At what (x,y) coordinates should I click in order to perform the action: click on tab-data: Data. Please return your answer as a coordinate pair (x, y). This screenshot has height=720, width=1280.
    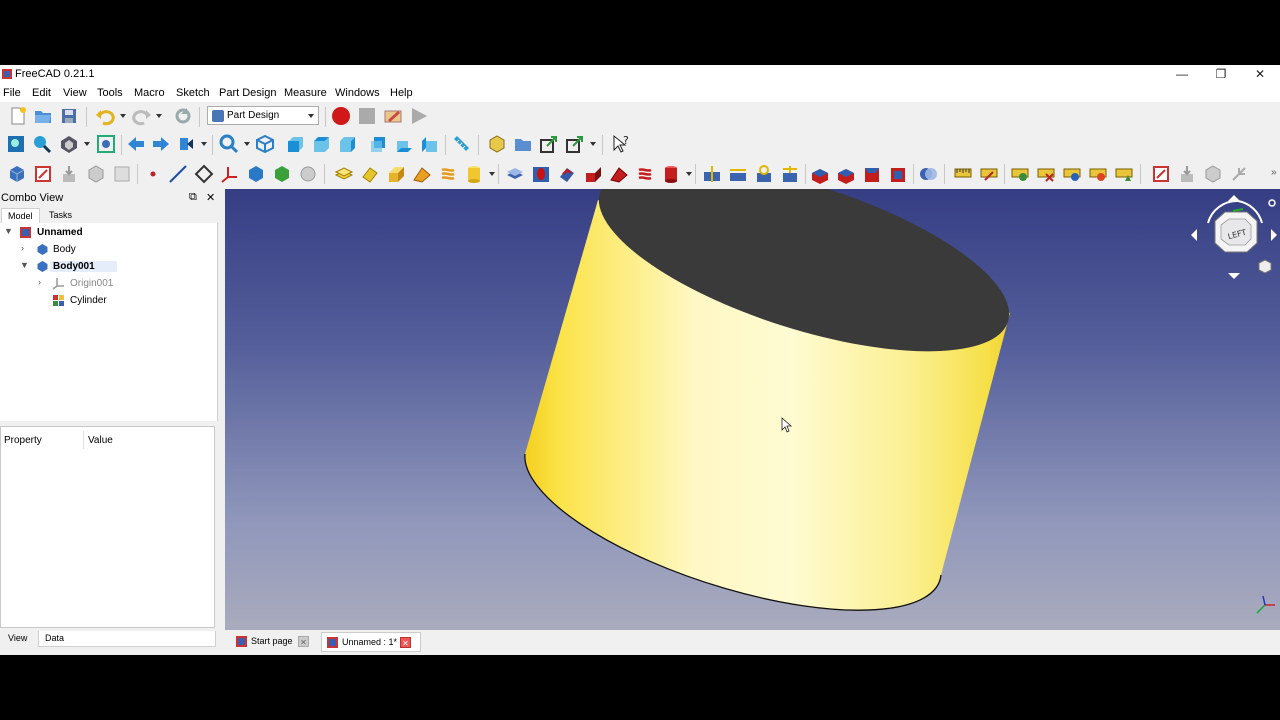
    Looking at the image, I should click on (127, 639).